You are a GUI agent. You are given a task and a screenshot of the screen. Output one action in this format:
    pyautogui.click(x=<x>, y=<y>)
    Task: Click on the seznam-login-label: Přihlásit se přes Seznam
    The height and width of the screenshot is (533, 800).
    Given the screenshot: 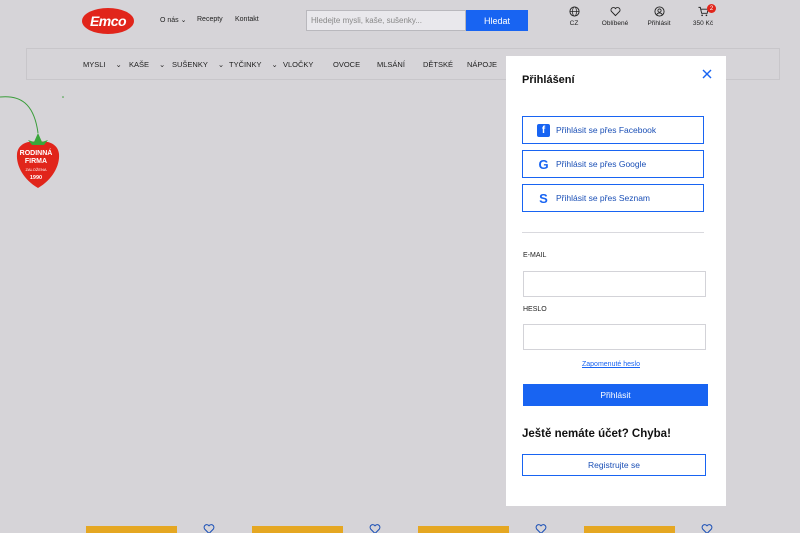 What is the action you would take?
    pyautogui.click(x=603, y=198)
    